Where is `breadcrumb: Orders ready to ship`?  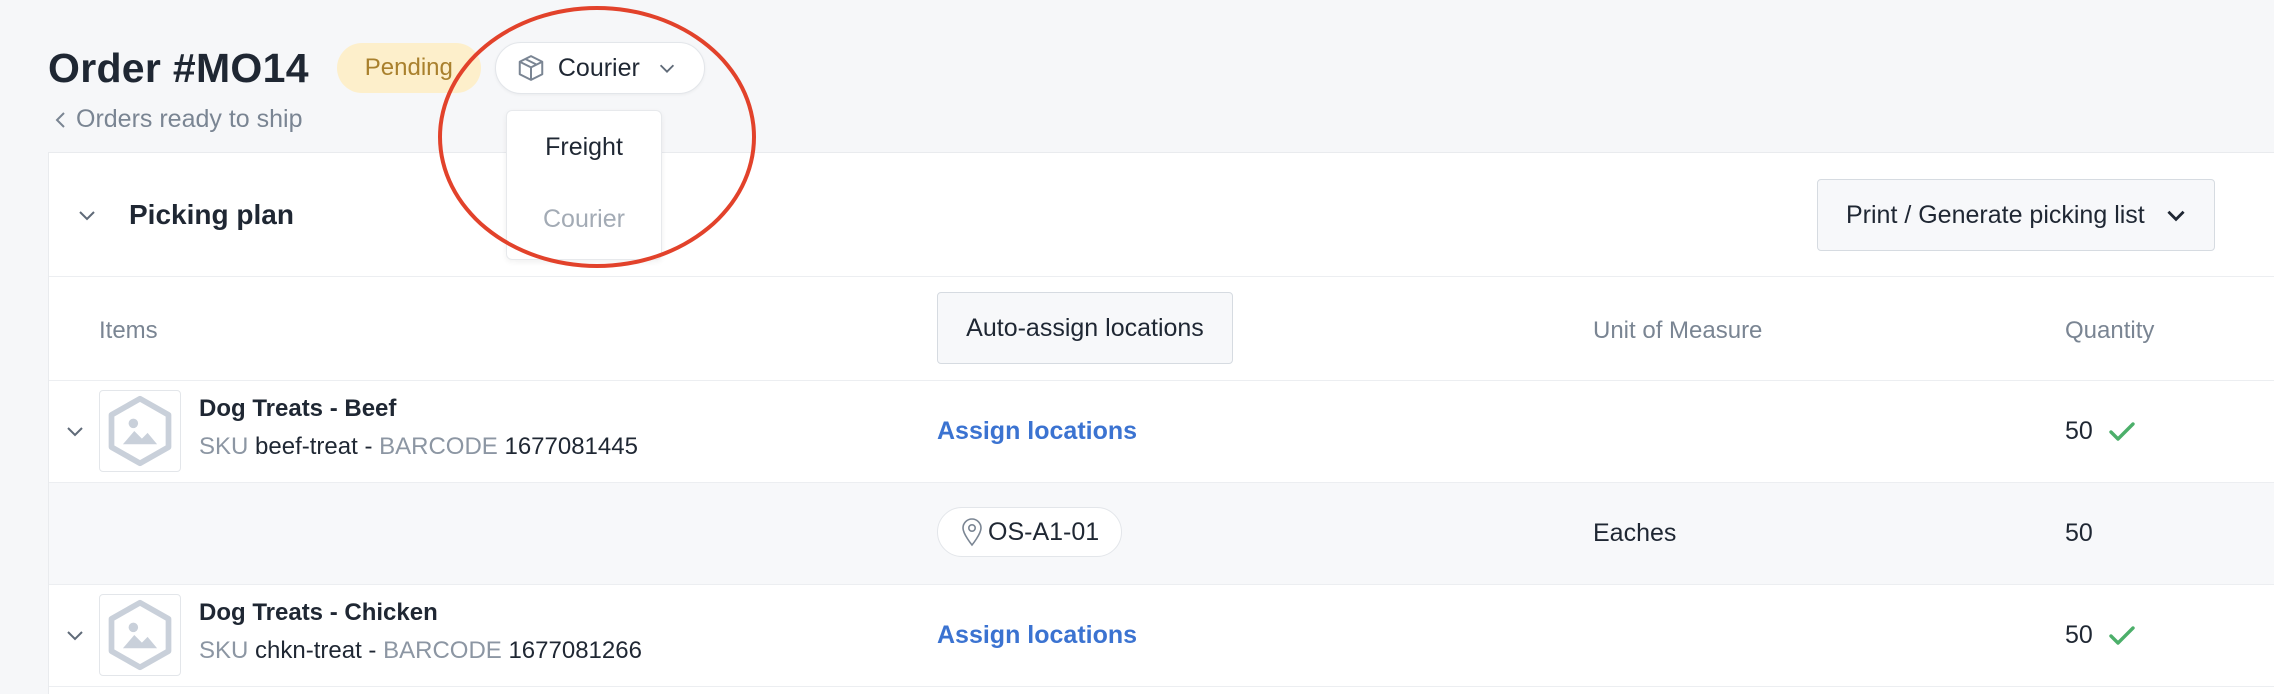 breadcrumb: Orders ready to ship is located at coordinates (177, 119).